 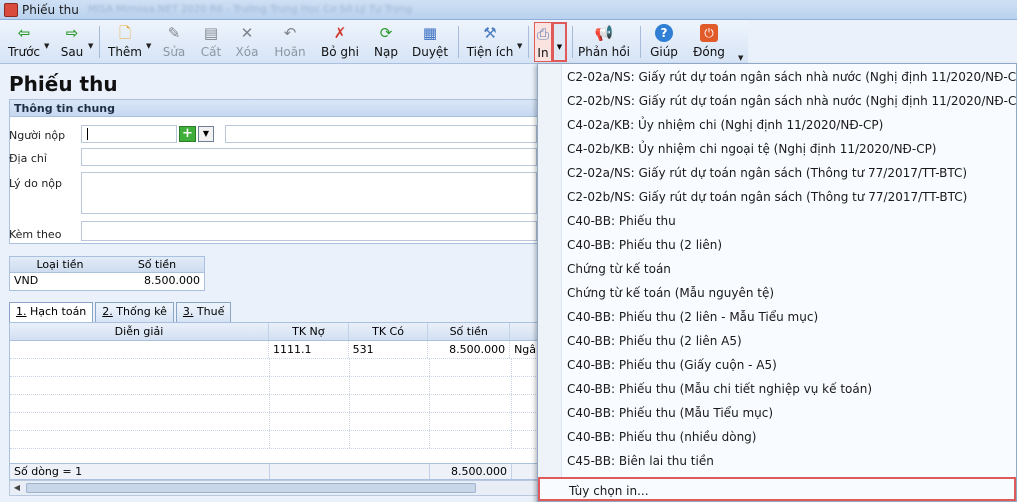 I want to click on section-title: Thông tin chung, so click(x=274, y=108).